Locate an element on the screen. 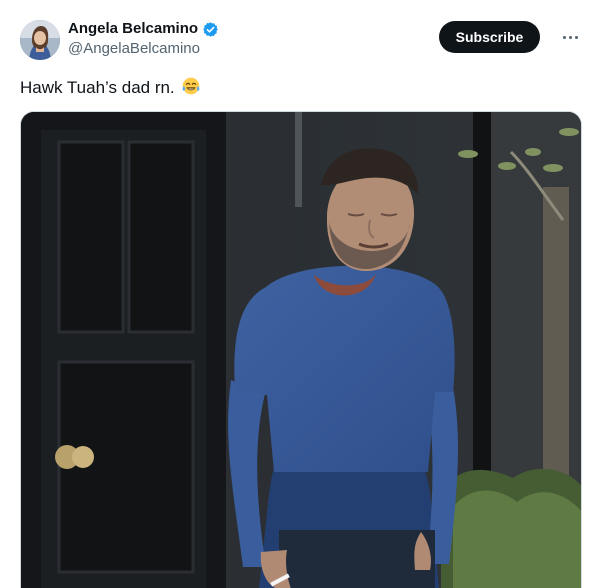 Image resolution: width=600 pixels, height=588 pixels. verified-badge-icon is located at coordinates (210, 29).